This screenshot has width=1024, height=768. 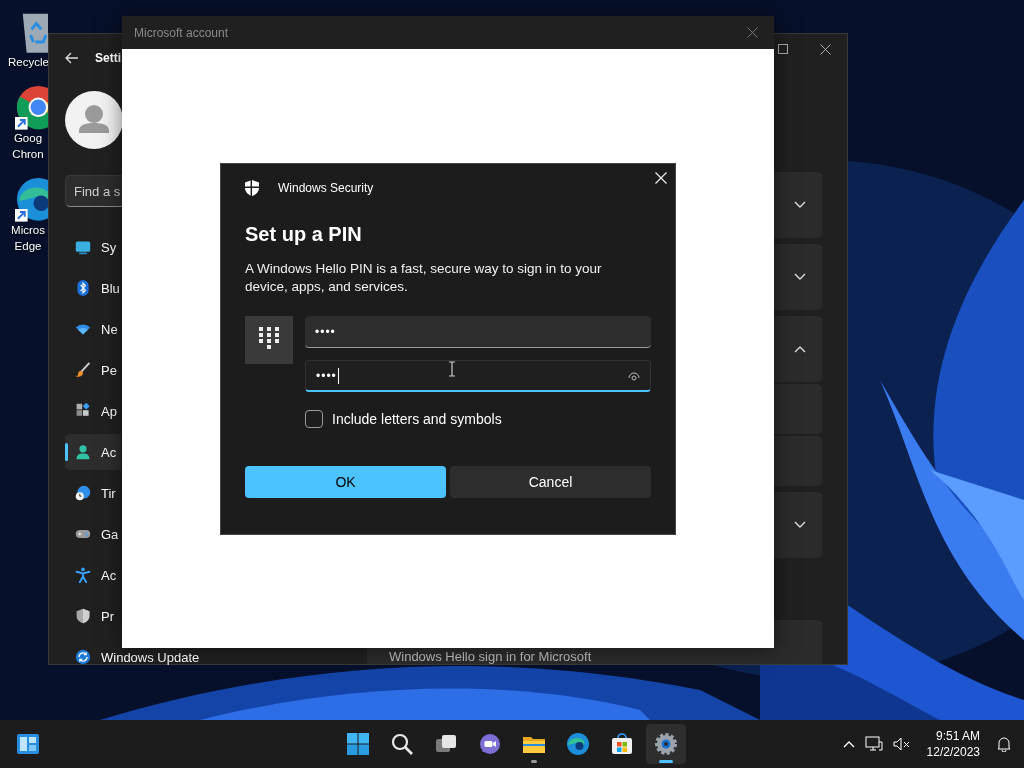 I want to click on nav-item: Blu, so click(x=93, y=288).